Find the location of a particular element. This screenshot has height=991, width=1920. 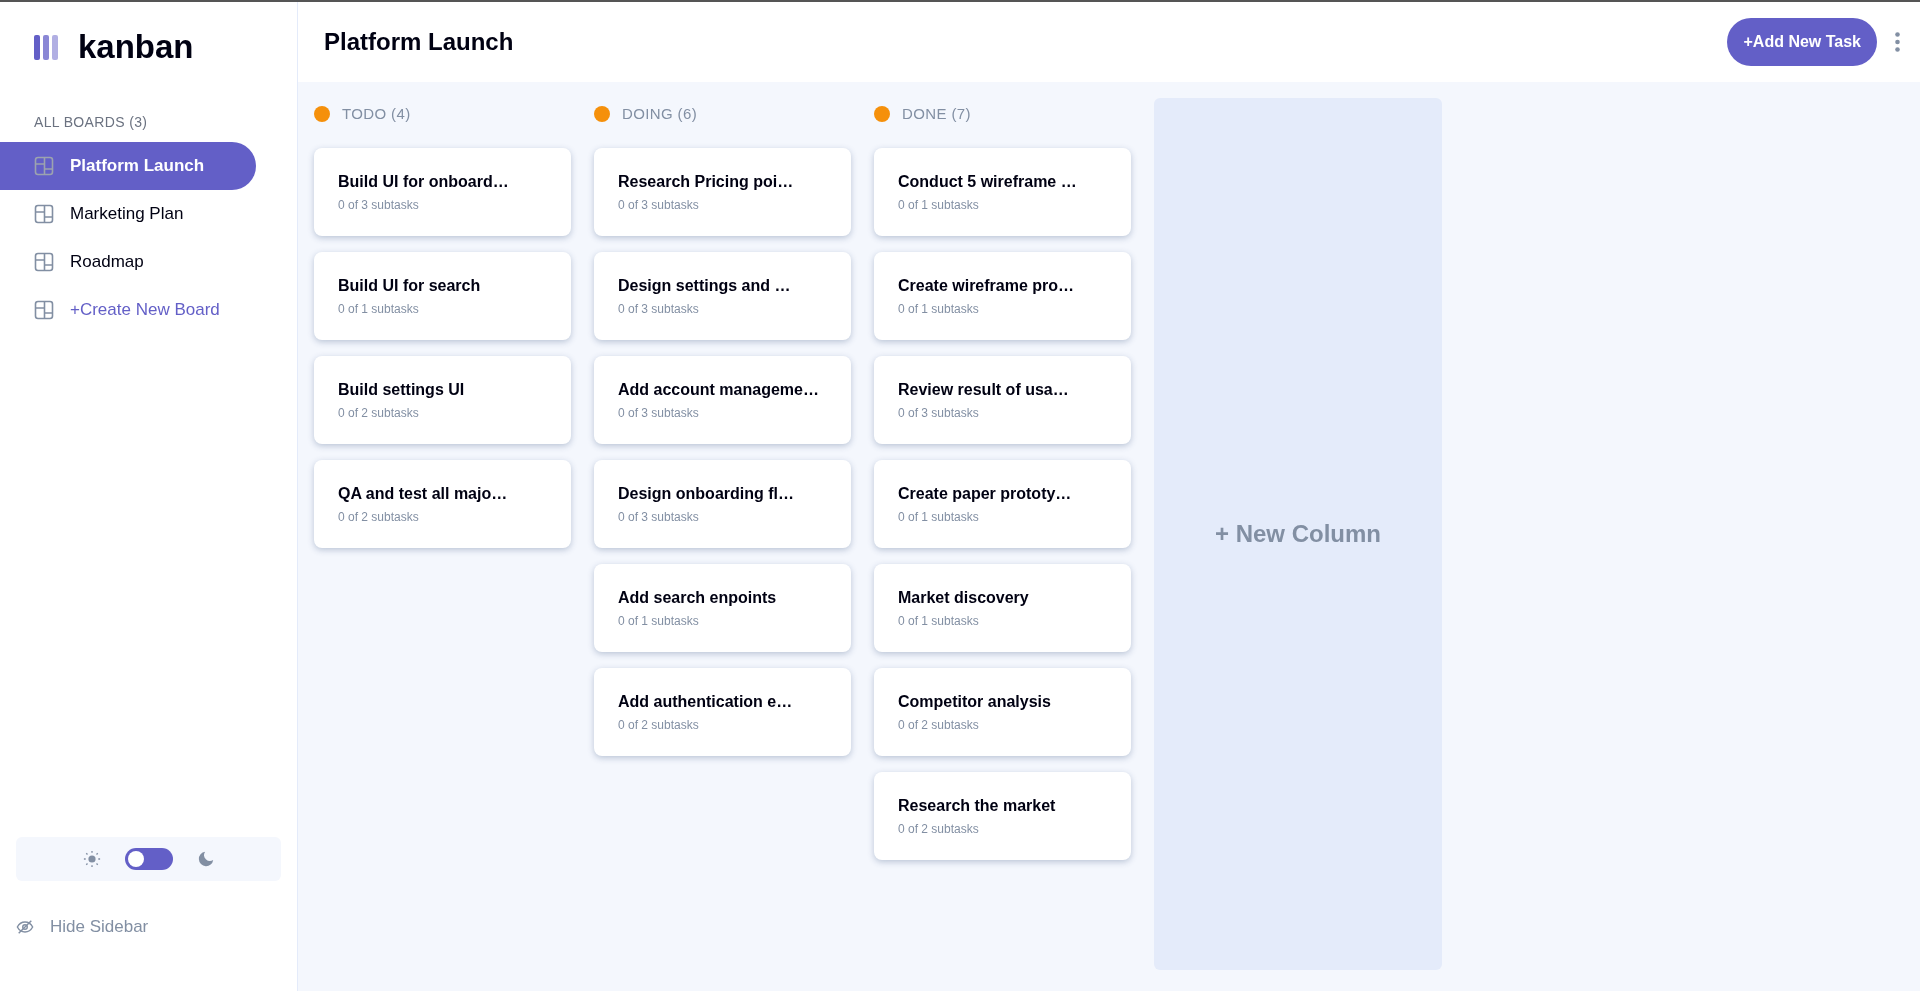

task-card: Review result of usa… 0 of 3 subtasks is located at coordinates (1002, 400).